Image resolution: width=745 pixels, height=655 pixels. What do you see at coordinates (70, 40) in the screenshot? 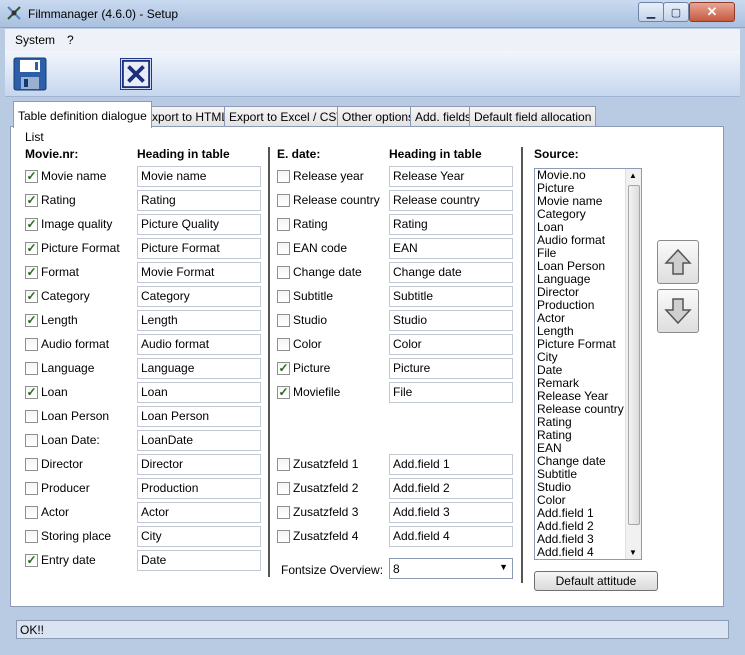
I see `menu-help: ?` at bounding box center [70, 40].